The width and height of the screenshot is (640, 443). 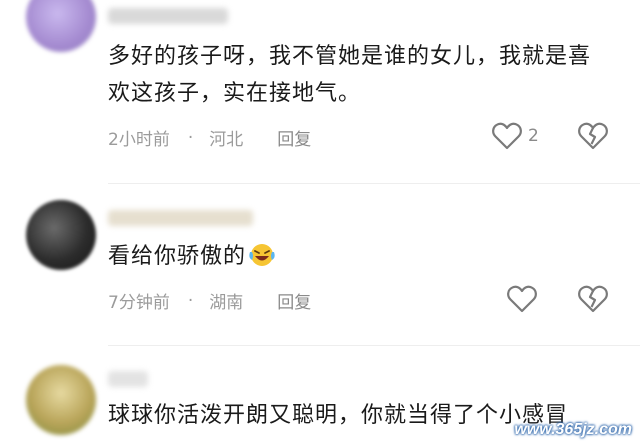 What do you see at coordinates (262, 261) in the screenshot?
I see `laughing-crying-emoji` at bounding box center [262, 261].